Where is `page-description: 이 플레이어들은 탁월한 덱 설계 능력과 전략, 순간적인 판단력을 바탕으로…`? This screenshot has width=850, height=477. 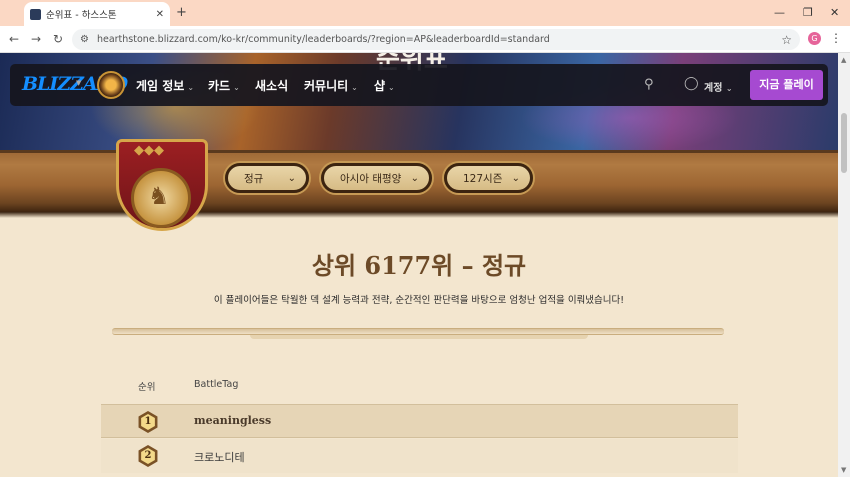 page-description: 이 플레이어들은 탁월한 덱 설계 능력과 전략, 순간적인 판단력을 바탕으로… is located at coordinates (419, 300).